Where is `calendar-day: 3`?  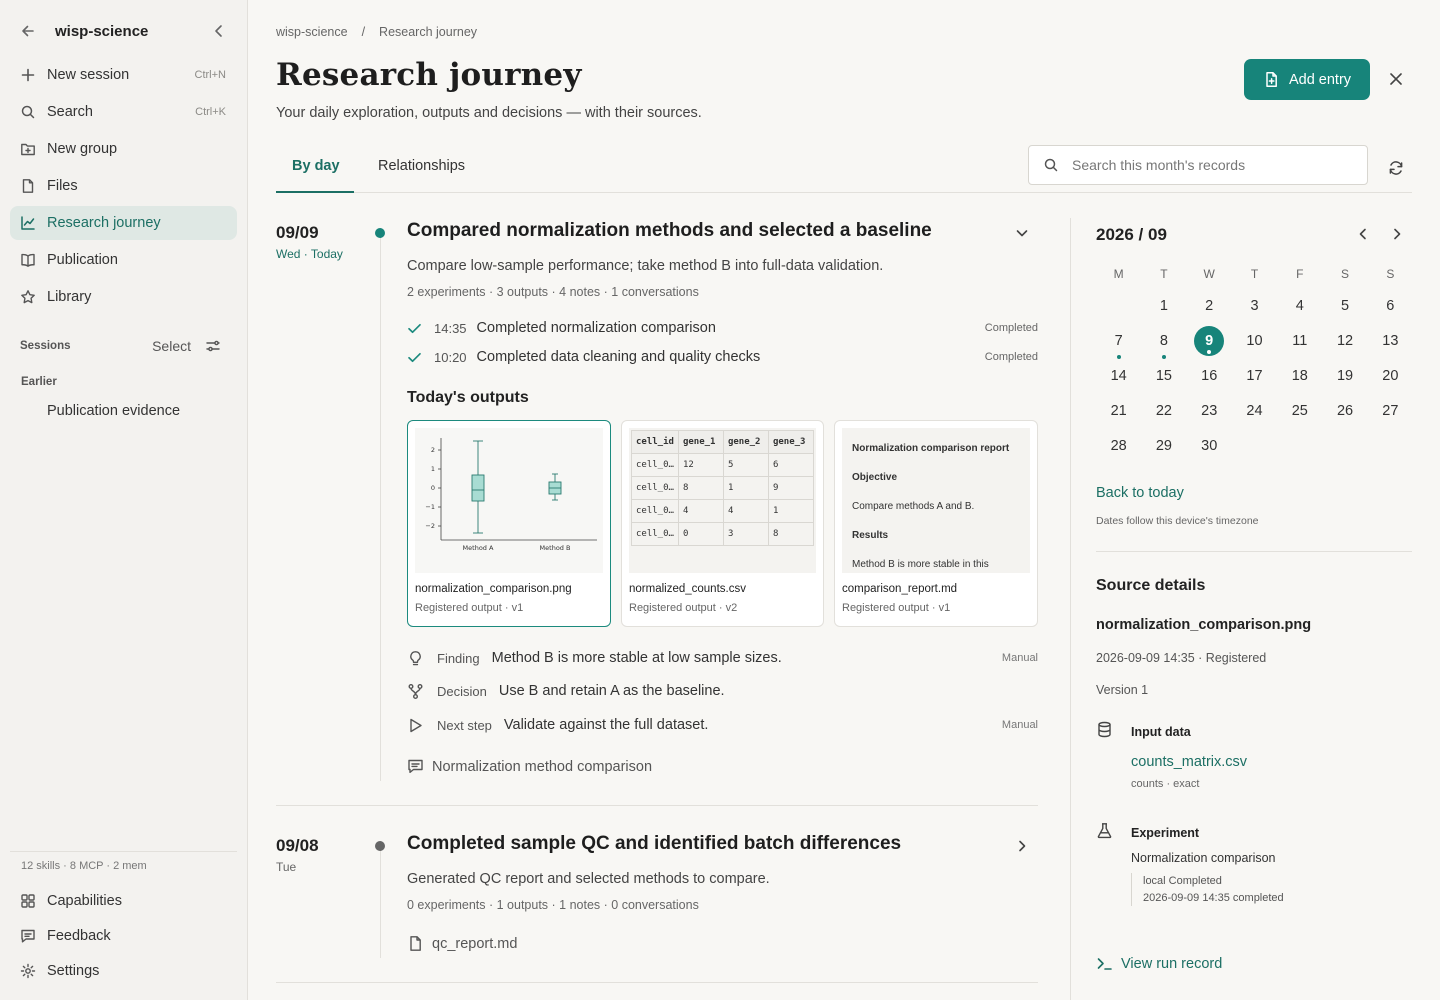 calendar-day: 3 is located at coordinates (1254, 306).